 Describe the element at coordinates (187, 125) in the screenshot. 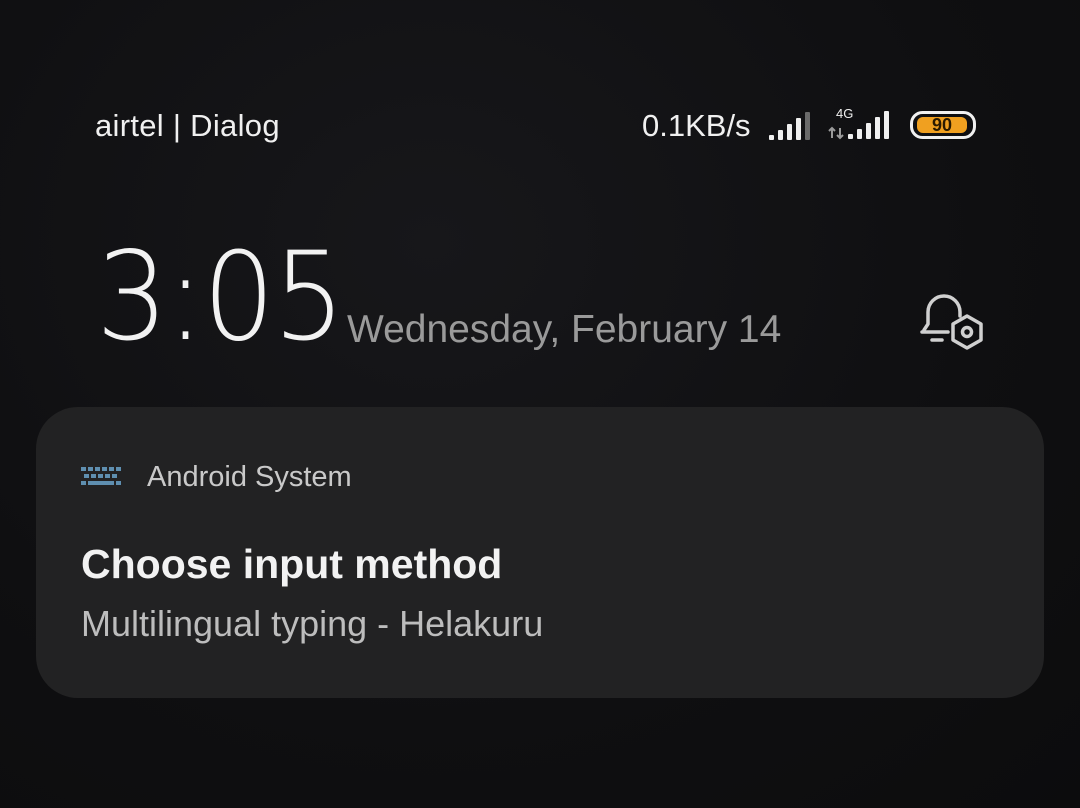

I see `carrier-name: airtel | Dialog` at that location.